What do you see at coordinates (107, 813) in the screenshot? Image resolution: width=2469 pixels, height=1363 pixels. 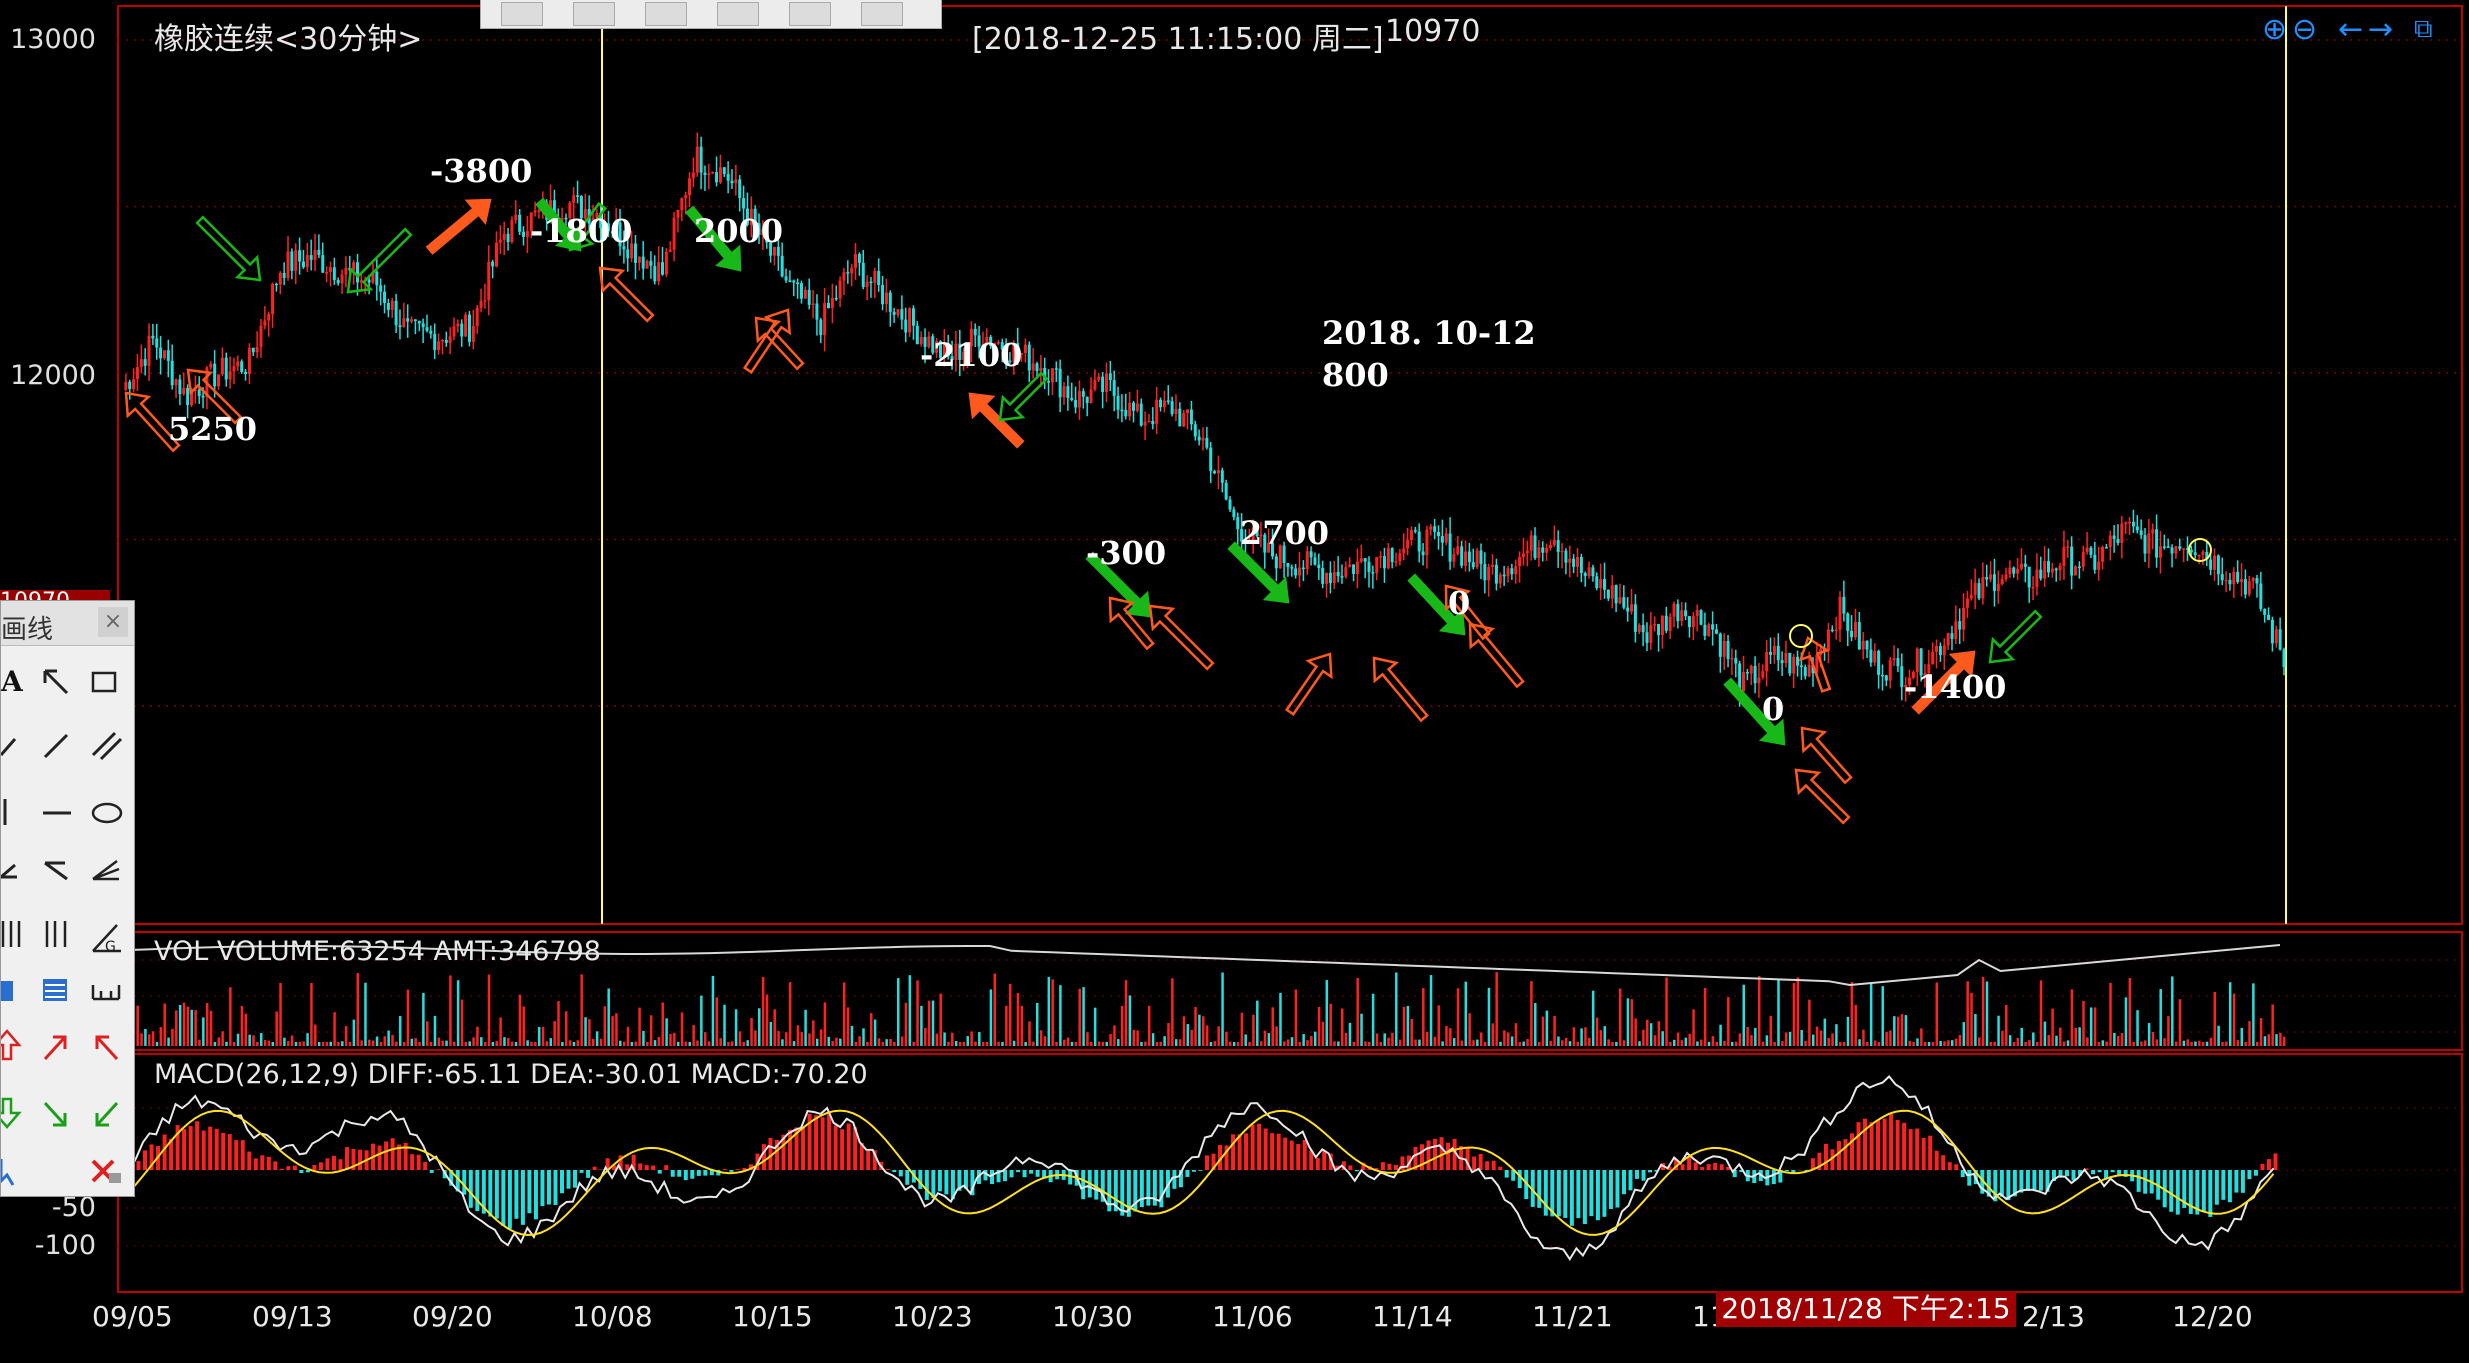 I see `tool-ellipse-icon` at bounding box center [107, 813].